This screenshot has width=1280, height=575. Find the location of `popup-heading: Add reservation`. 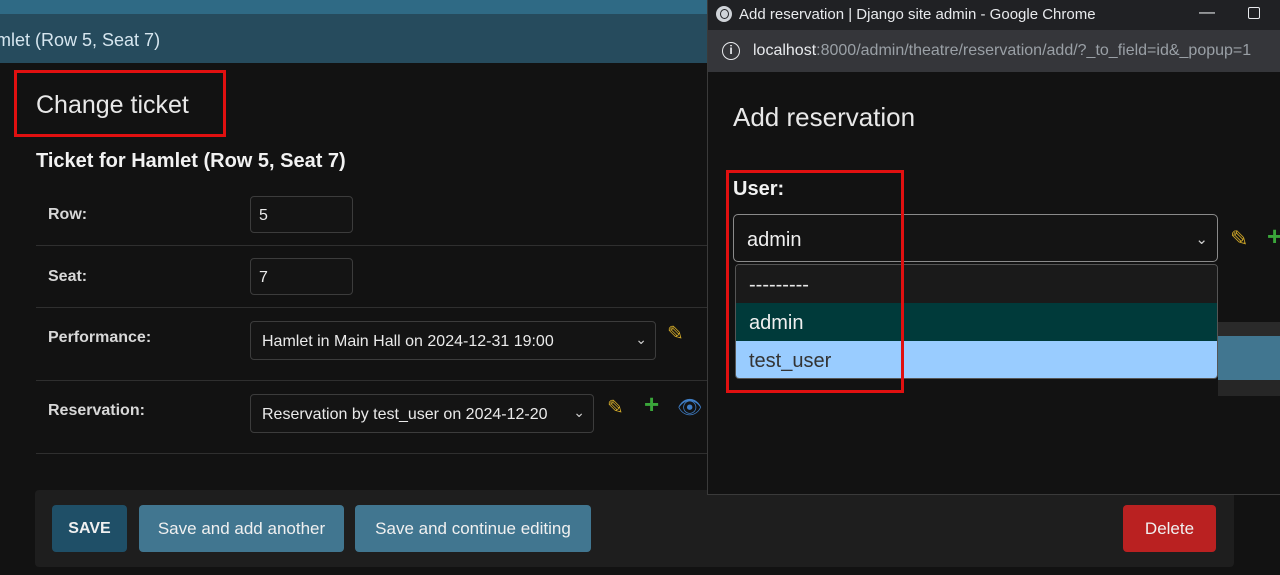

popup-heading: Add reservation is located at coordinates (824, 117).